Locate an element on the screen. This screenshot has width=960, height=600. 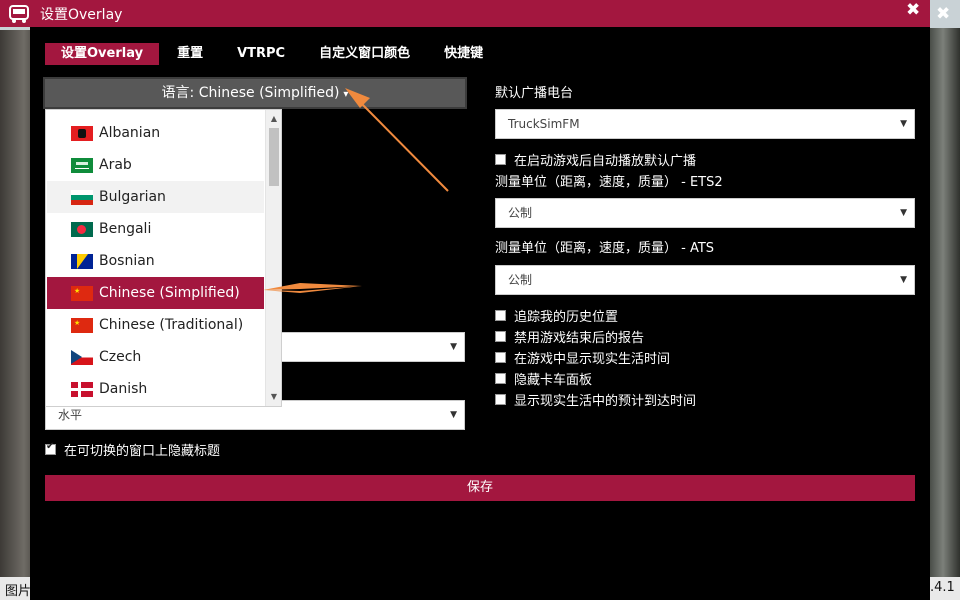
orientation-value: 水平 is located at coordinates (70, 415).